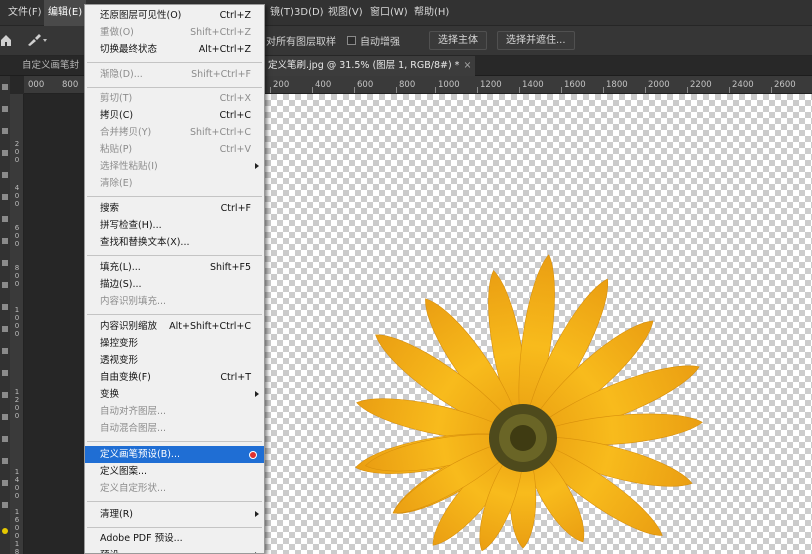 Image resolution: width=812 pixels, height=554 pixels. I want to click on menu-item-label: 还原图层可见性(O), so click(141, 15).